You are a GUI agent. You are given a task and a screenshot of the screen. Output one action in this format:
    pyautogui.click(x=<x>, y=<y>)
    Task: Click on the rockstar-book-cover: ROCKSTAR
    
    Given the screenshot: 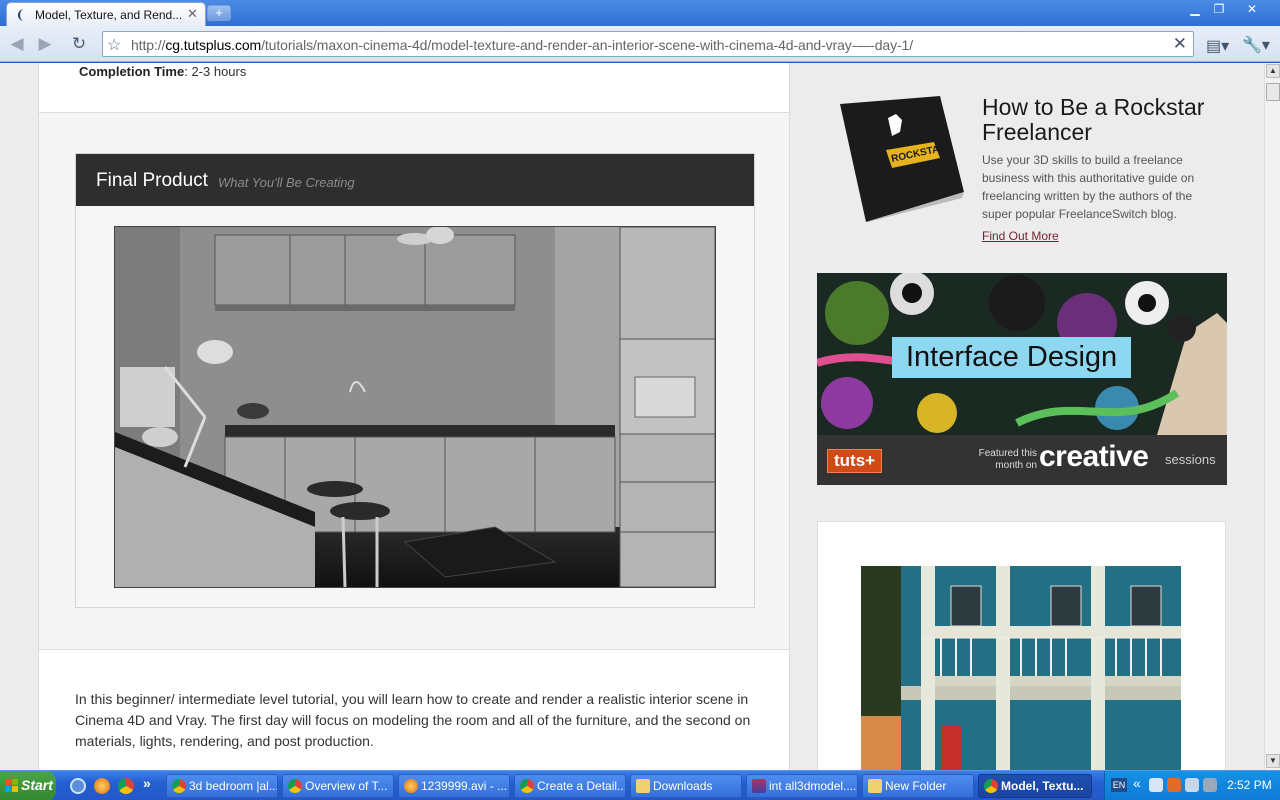 What is the action you would take?
    pyautogui.click(x=897, y=159)
    